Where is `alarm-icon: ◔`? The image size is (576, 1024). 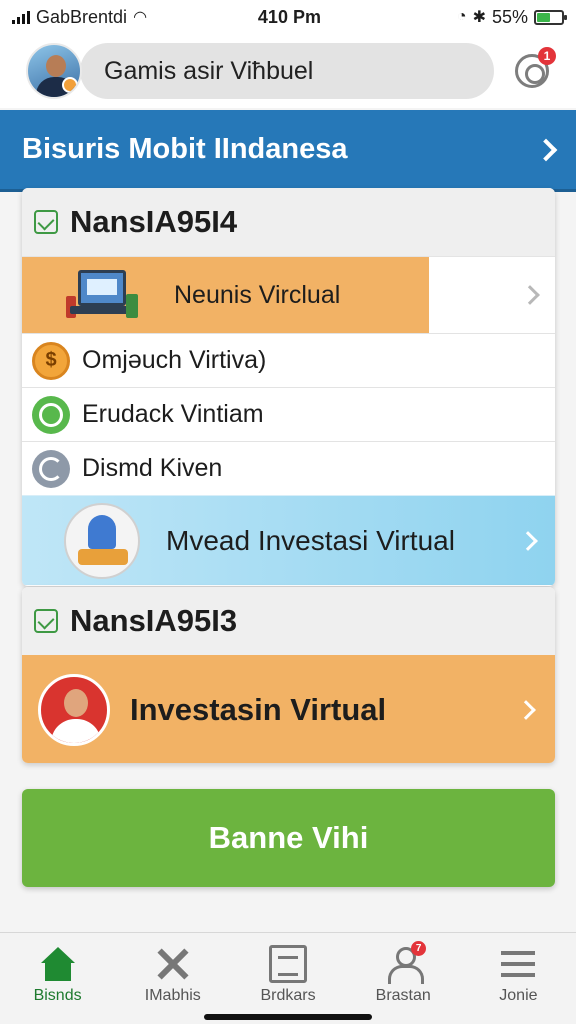 alarm-icon: ◔ is located at coordinates (461, 16).